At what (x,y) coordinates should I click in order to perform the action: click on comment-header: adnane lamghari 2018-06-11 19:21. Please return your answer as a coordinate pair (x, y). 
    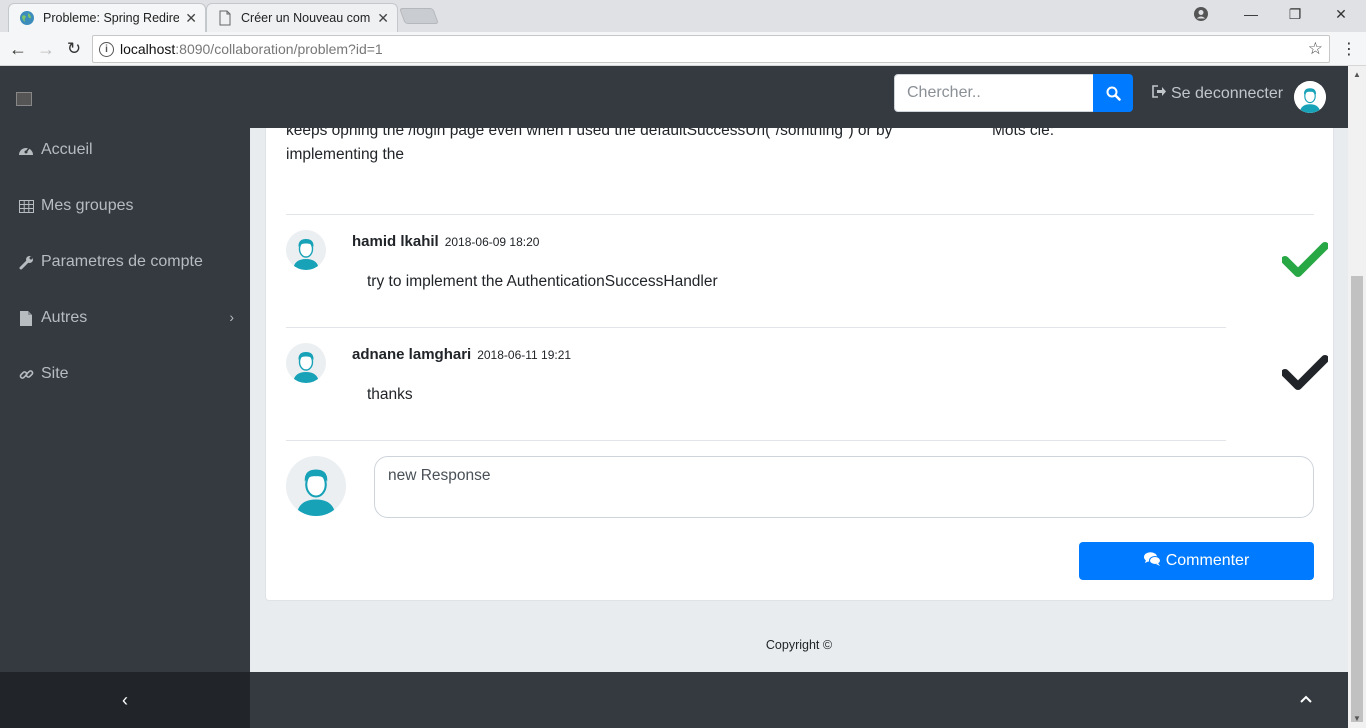
    Looking at the image, I should click on (461, 354).